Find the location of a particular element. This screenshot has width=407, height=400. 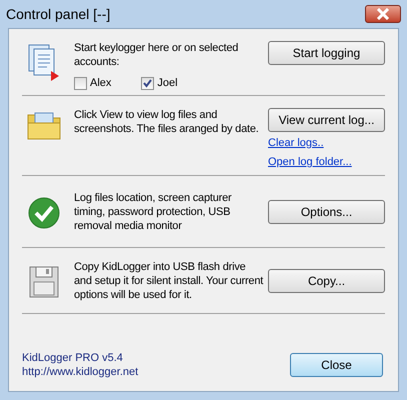

folder-icon is located at coordinates (44, 125).